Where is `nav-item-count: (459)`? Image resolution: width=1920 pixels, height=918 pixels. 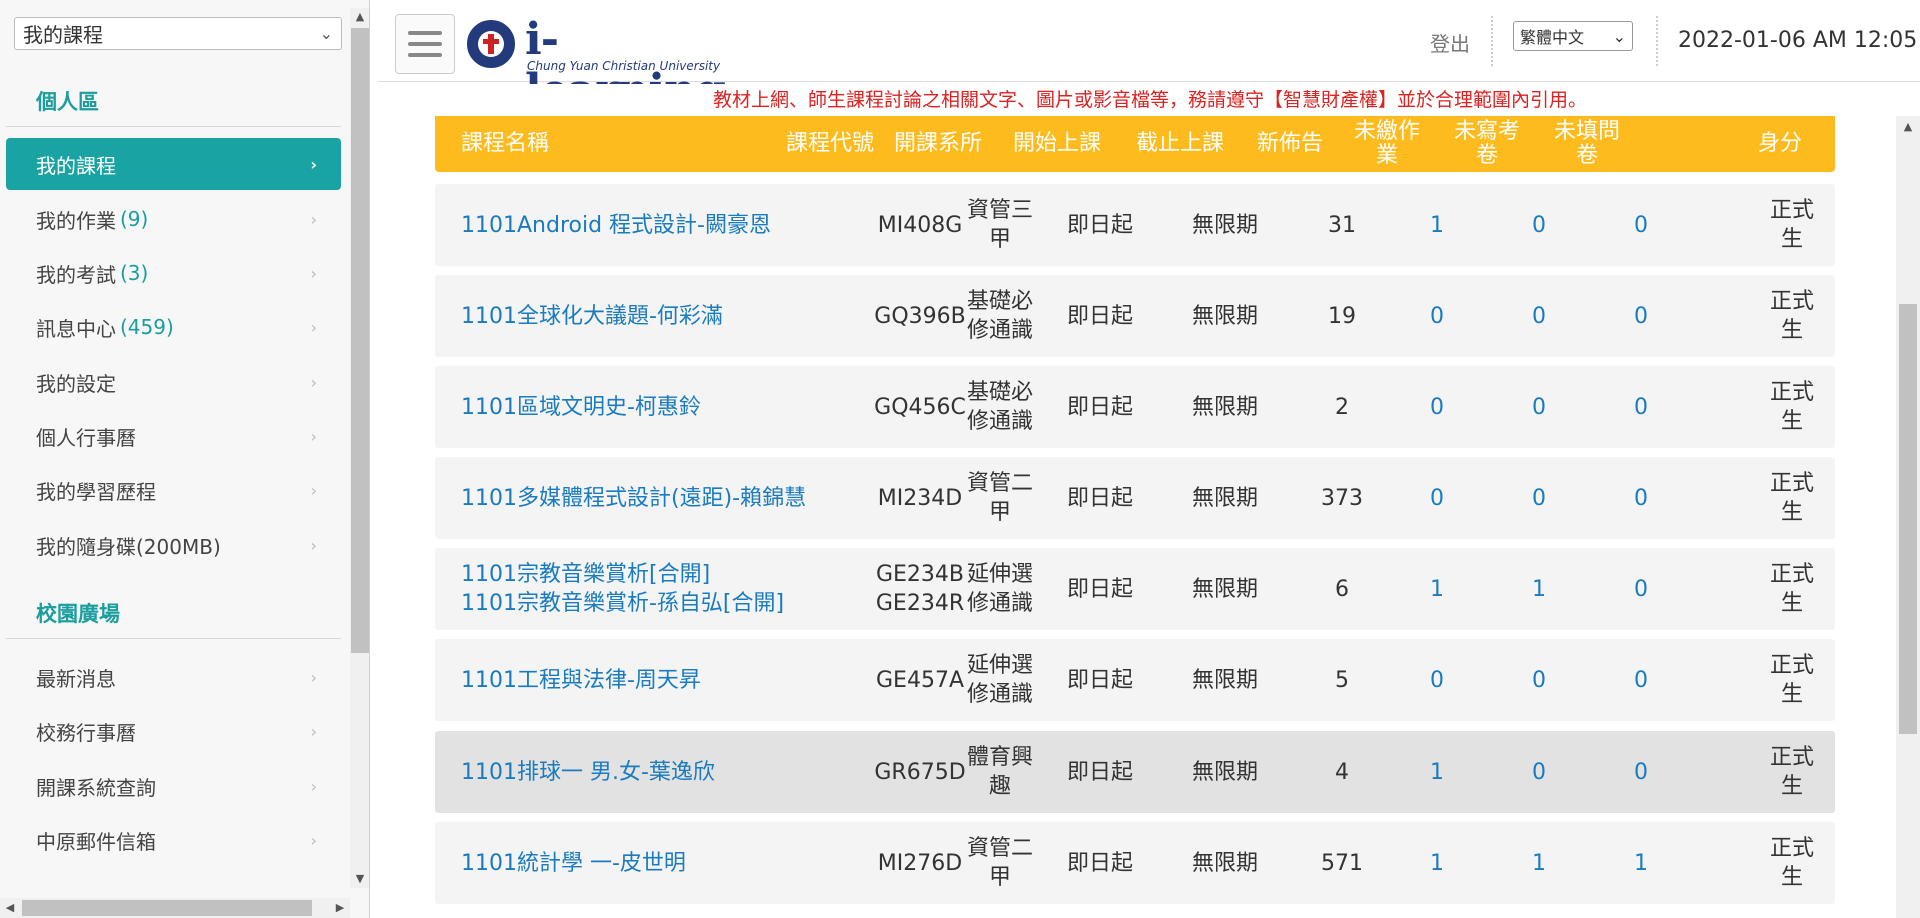 nav-item-count: (459) is located at coordinates (147, 327).